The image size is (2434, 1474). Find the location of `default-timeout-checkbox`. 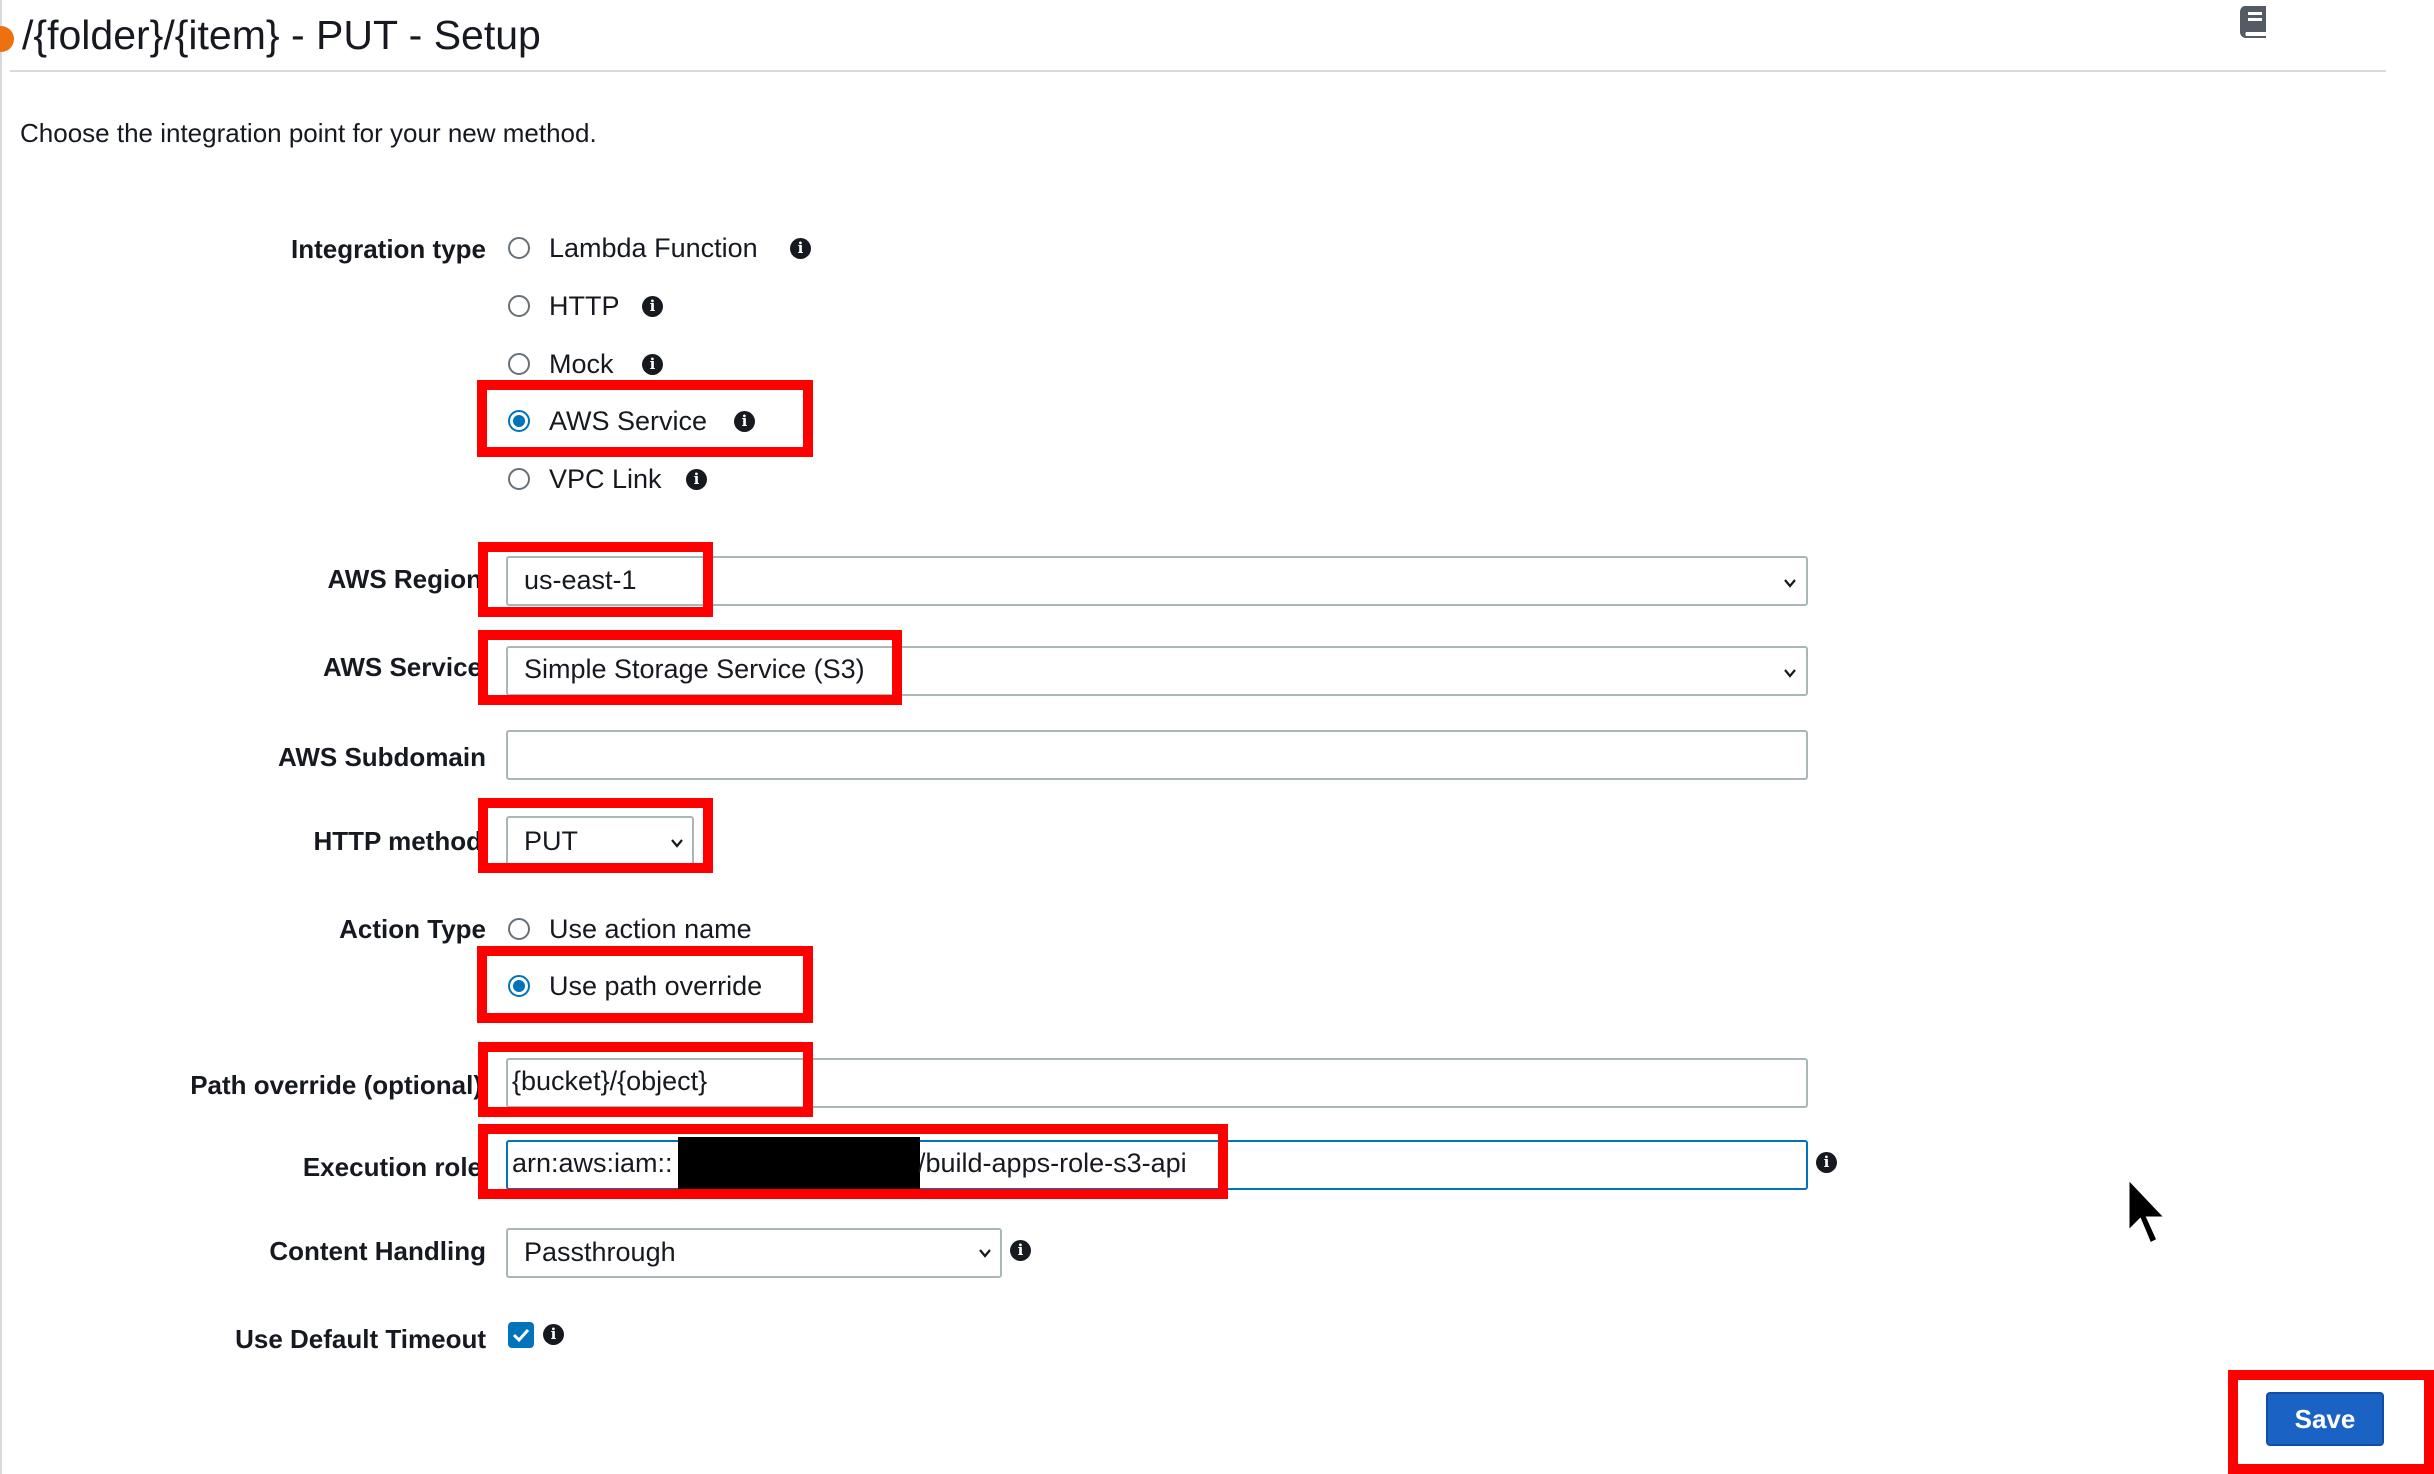

default-timeout-checkbox is located at coordinates (521, 1335).